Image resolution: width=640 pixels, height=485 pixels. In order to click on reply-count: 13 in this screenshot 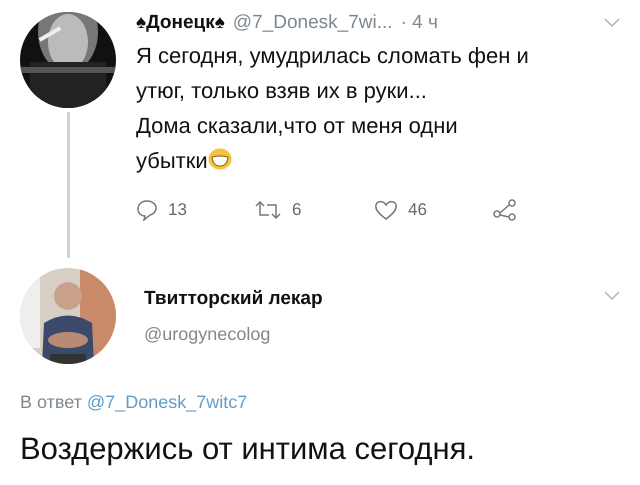, I will do `click(177, 210)`.